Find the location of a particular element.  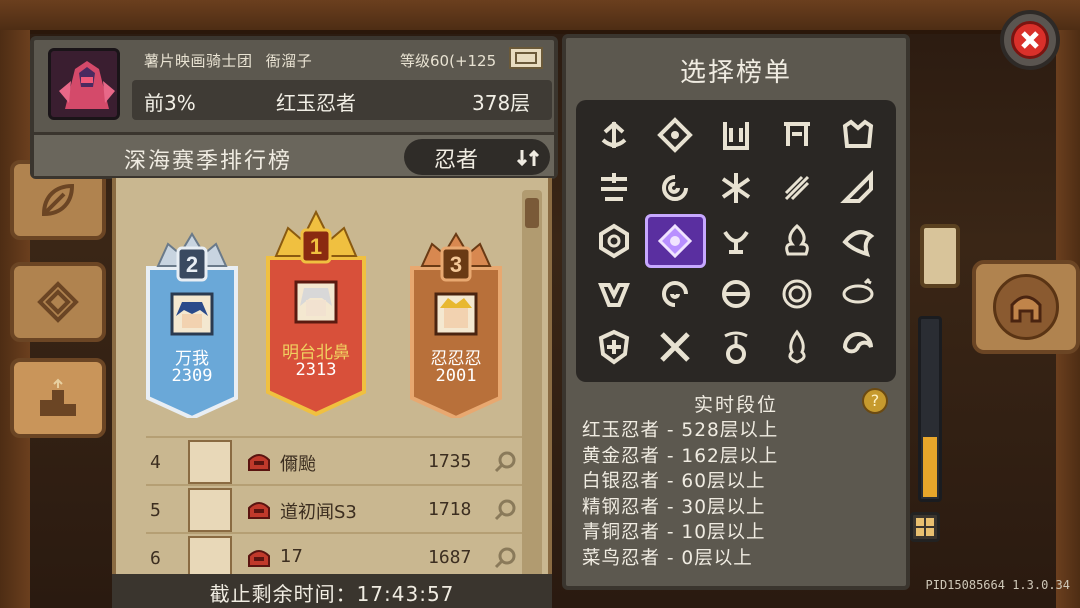

class-option-pagoda is located at coordinates (614, 187).